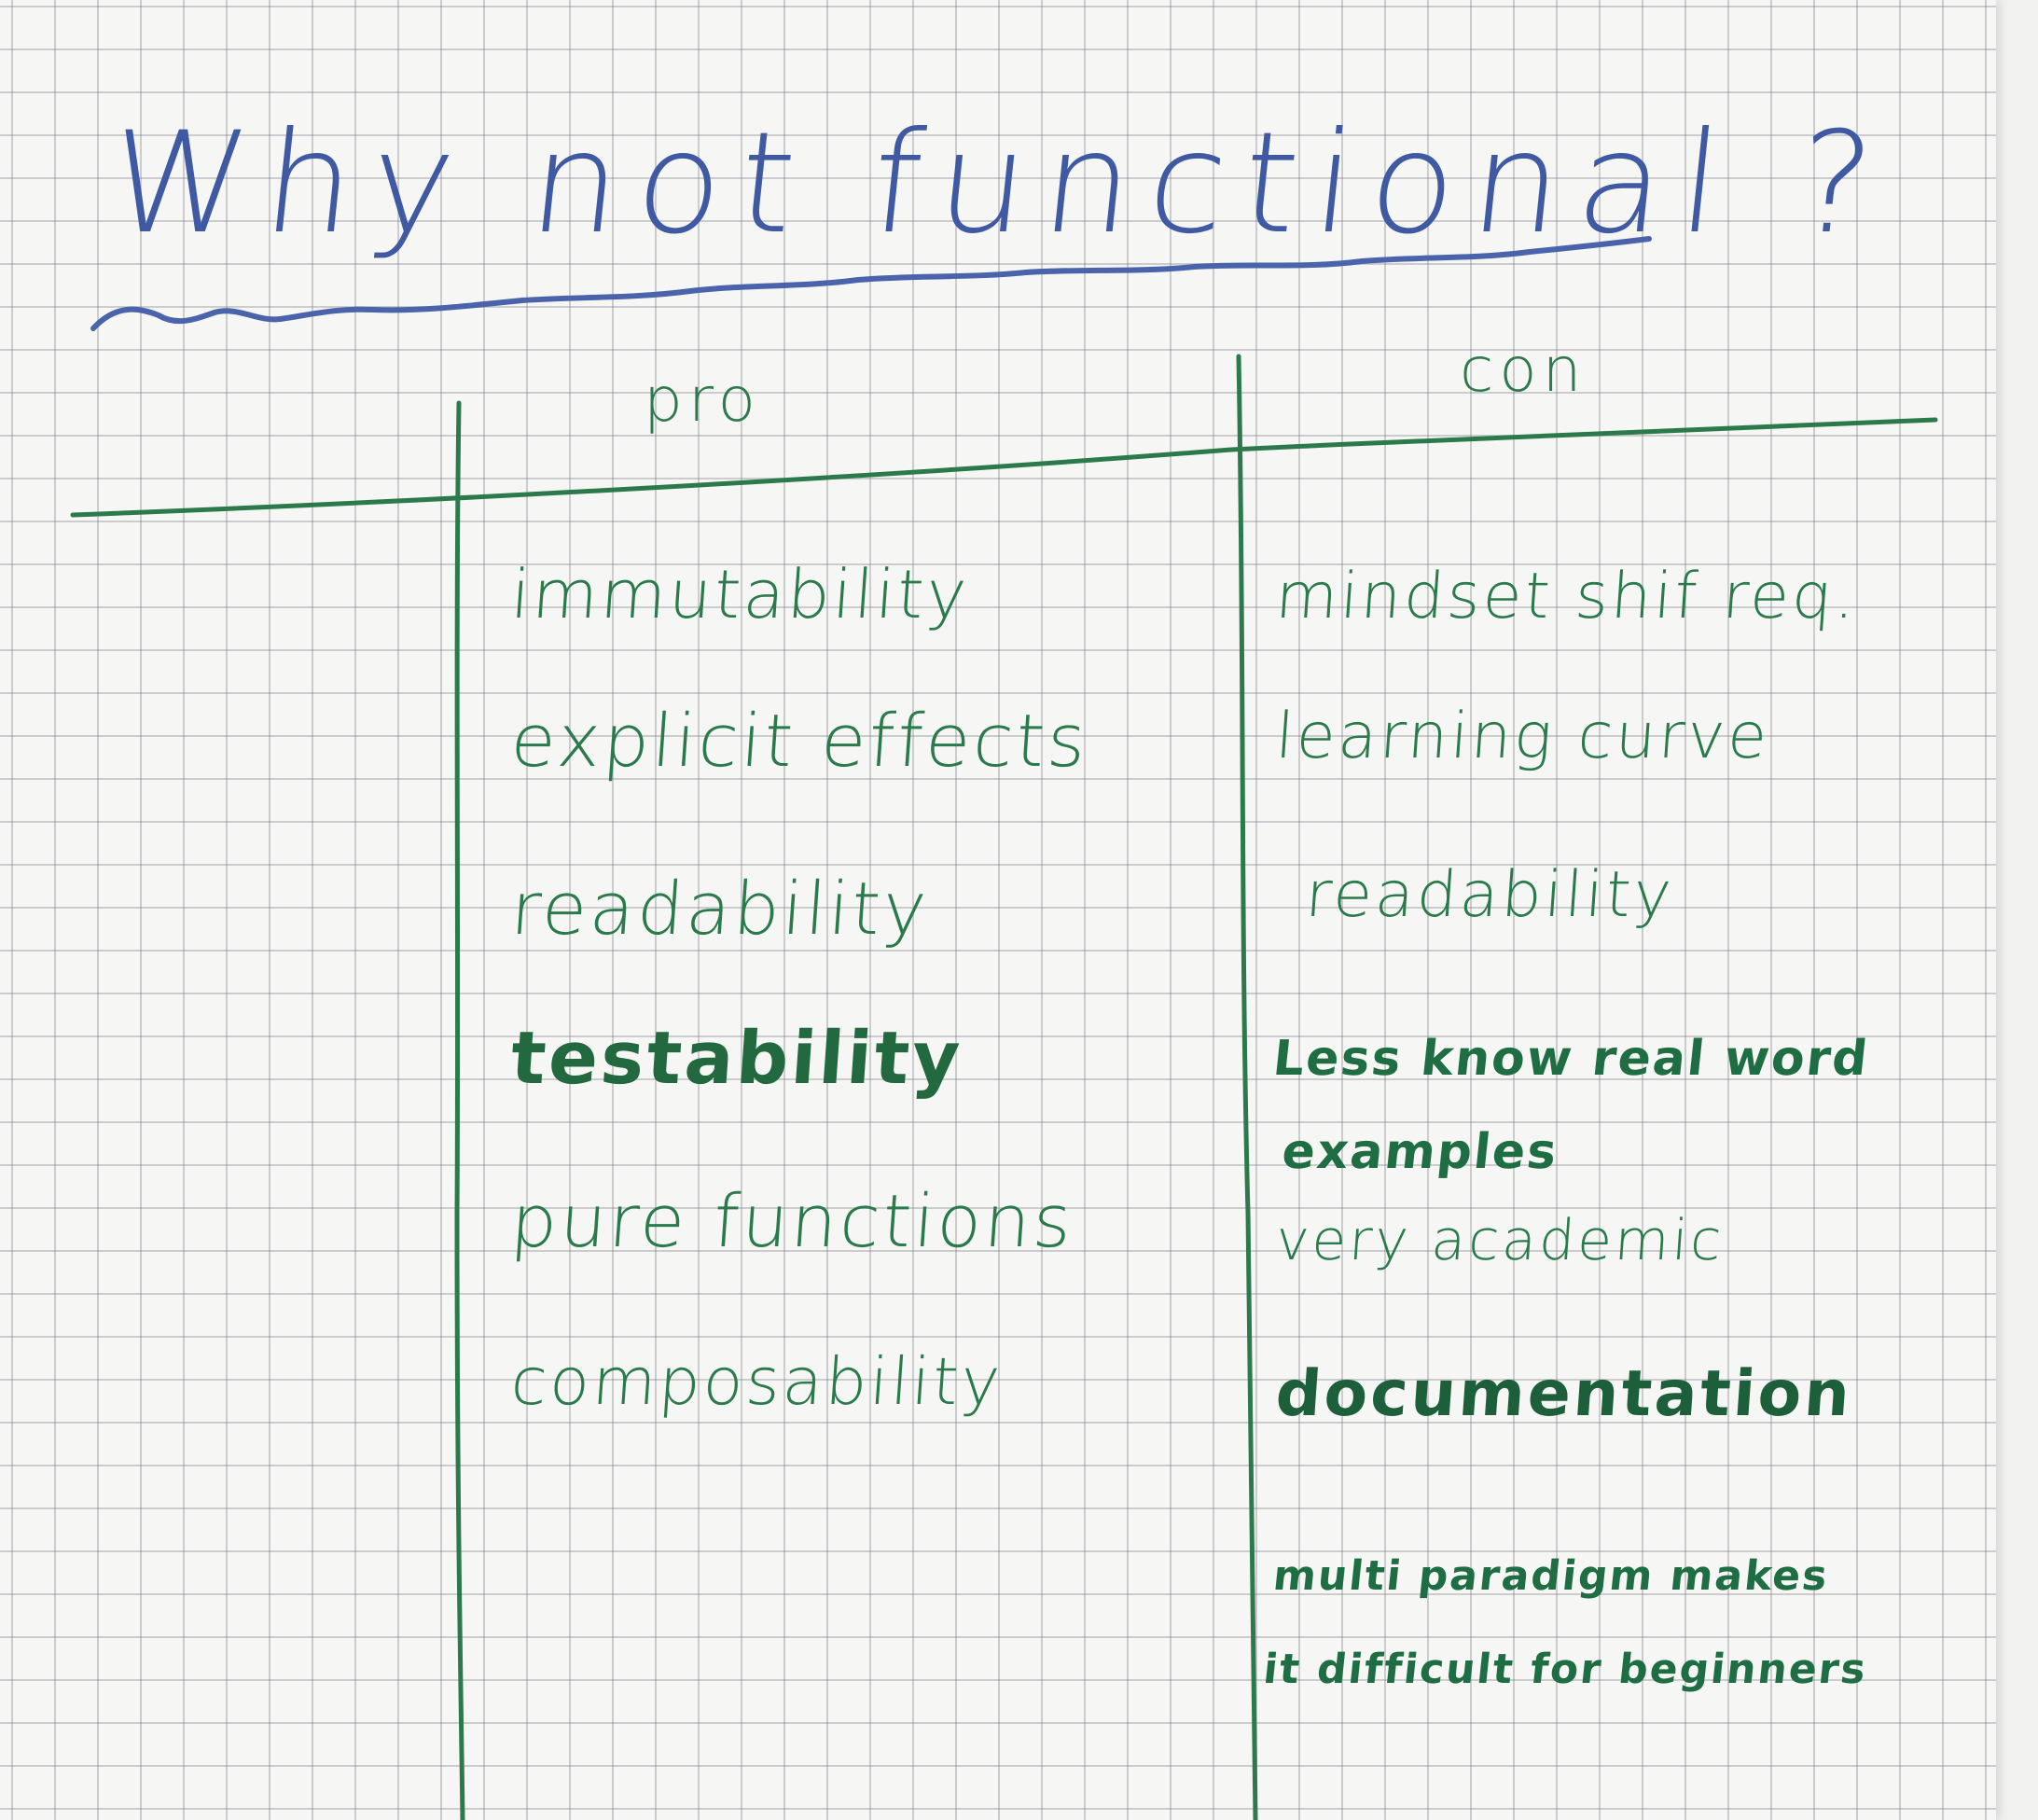 The height and width of the screenshot is (1820, 2038). What do you see at coordinates (799, 742) in the screenshot?
I see `pro-item: explicit effects` at bounding box center [799, 742].